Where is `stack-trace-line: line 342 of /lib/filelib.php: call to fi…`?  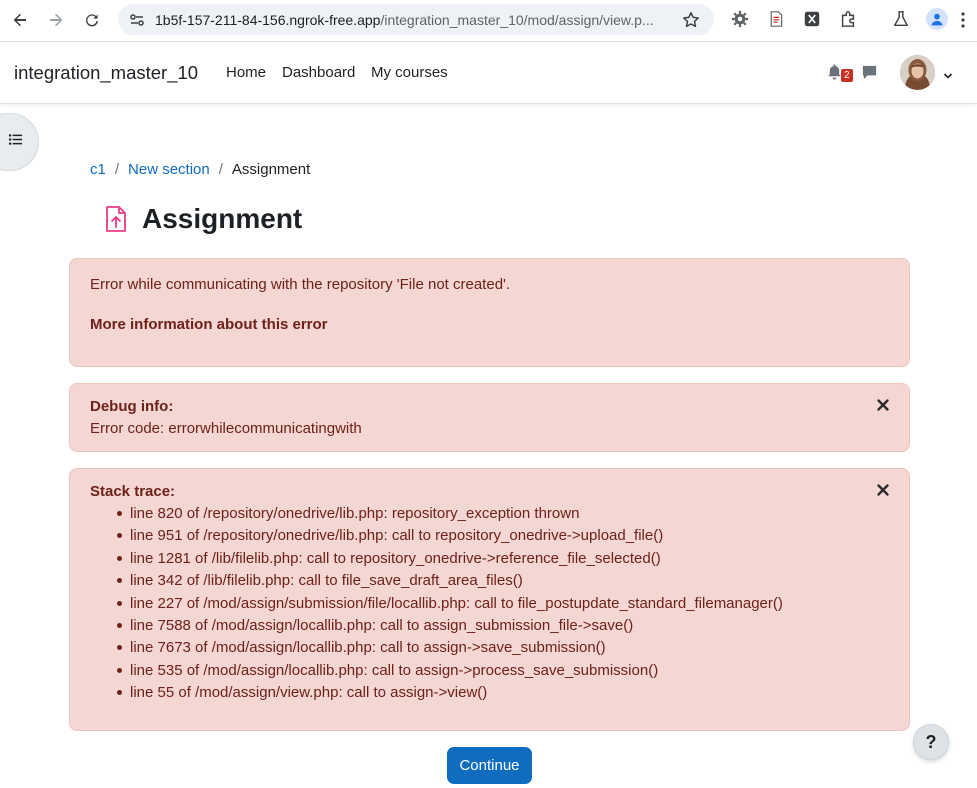
stack-trace-line: line 342 of /lib/filelib.php: call to fi… is located at coordinates (436, 582).